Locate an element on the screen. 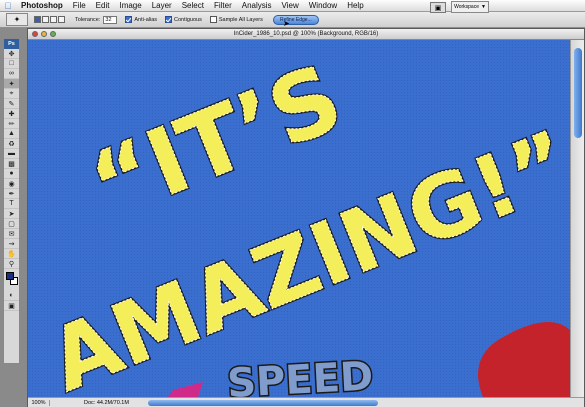 This screenshot has width=585, height=407. menu-file: File is located at coordinates (79, 5).